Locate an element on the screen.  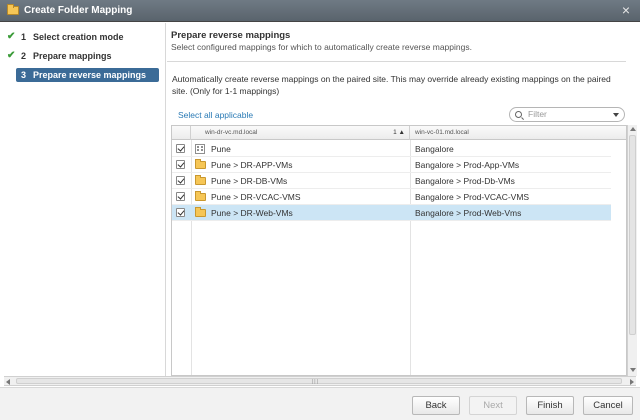
step-label: Select creation mode is located at coordinates (78, 37).